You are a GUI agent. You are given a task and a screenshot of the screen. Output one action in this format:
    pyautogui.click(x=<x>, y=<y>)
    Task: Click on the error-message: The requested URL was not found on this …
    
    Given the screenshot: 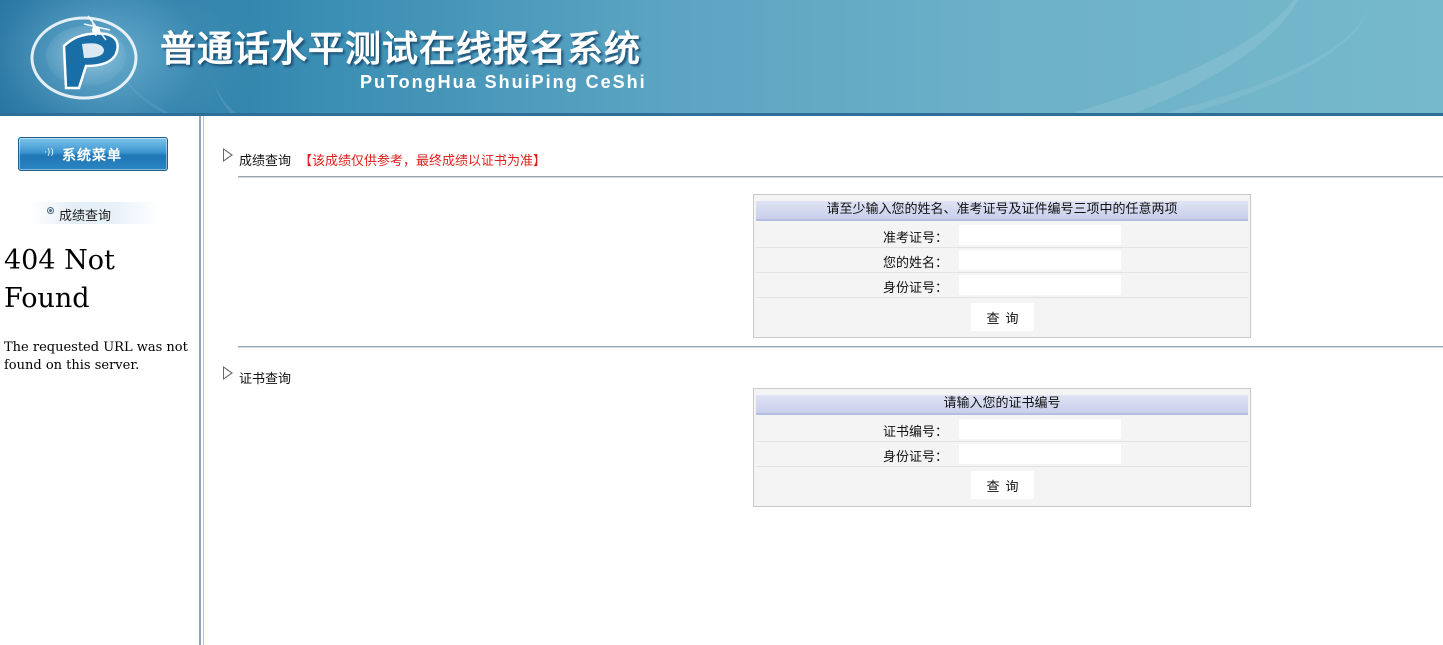 What is the action you would take?
    pyautogui.click(x=96, y=356)
    